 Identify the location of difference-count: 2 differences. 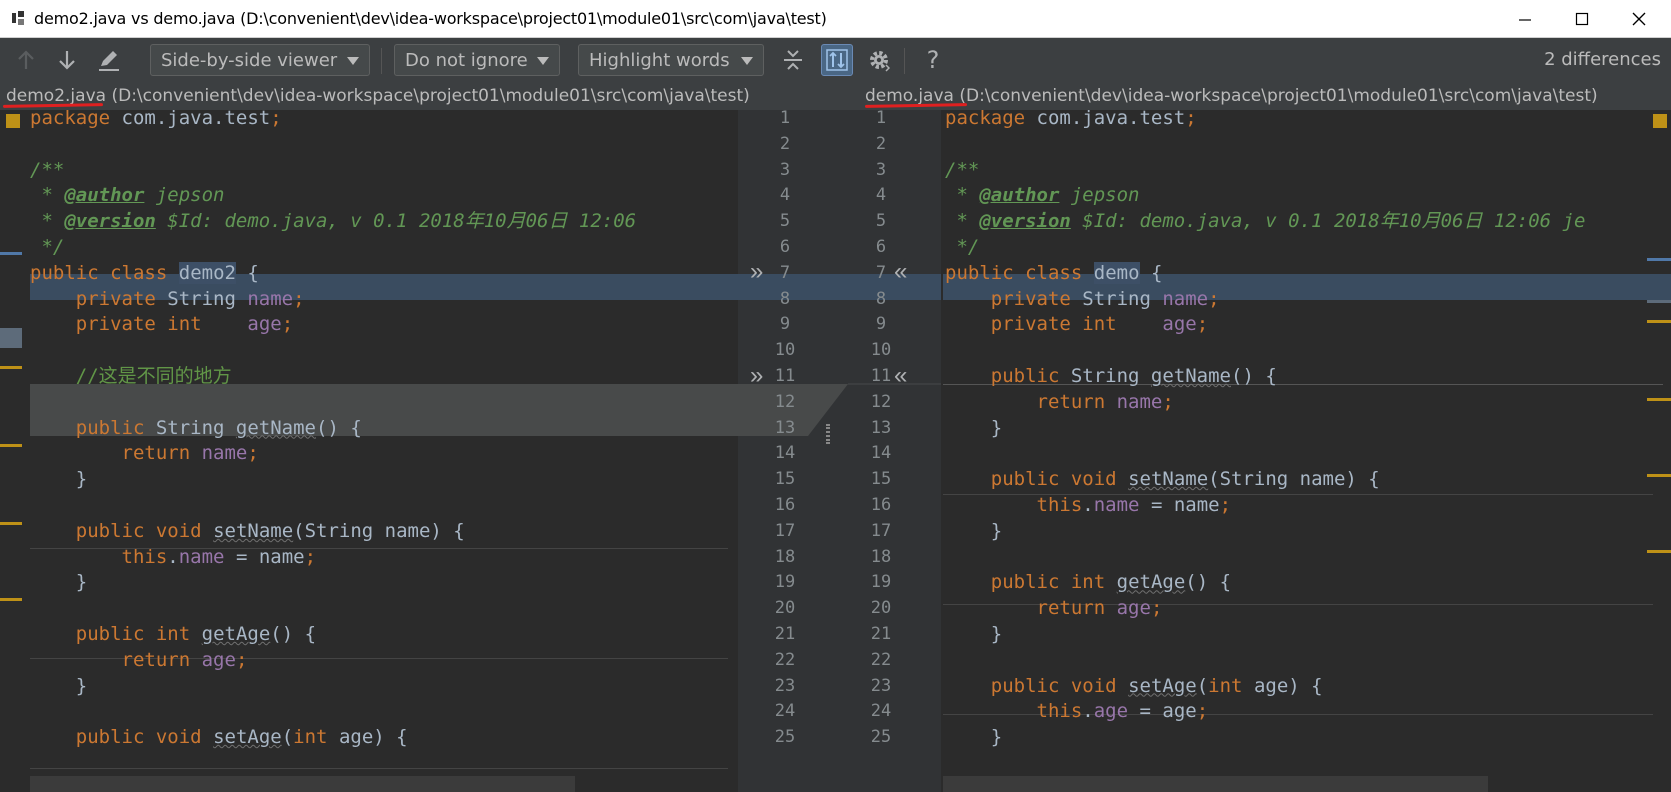
(1602, 59).